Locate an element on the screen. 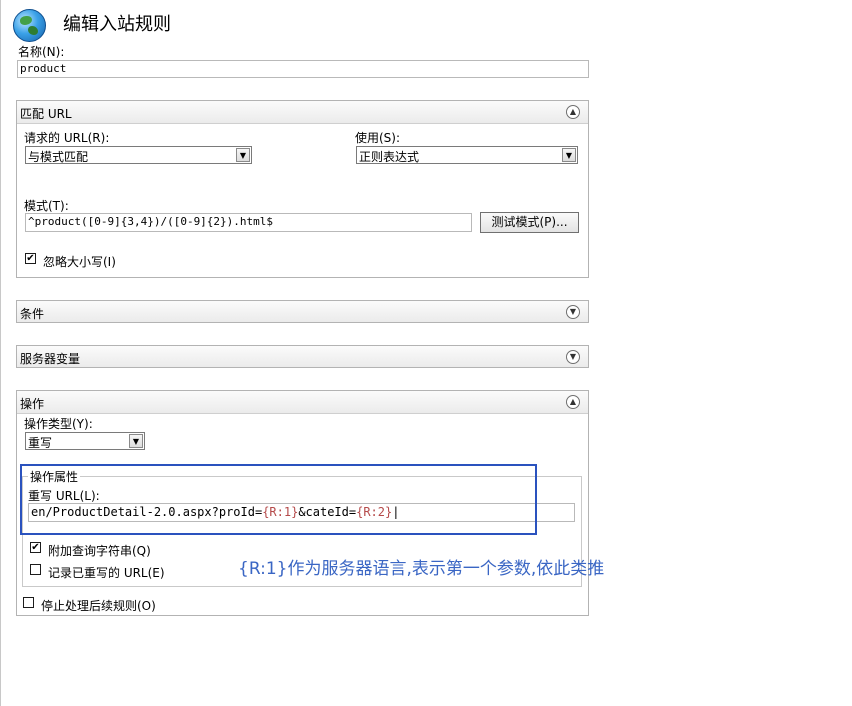 This screenshot has height=706, width=852. requested-url-label: 请求的 URL(R): is located at coordinates (67, 138).